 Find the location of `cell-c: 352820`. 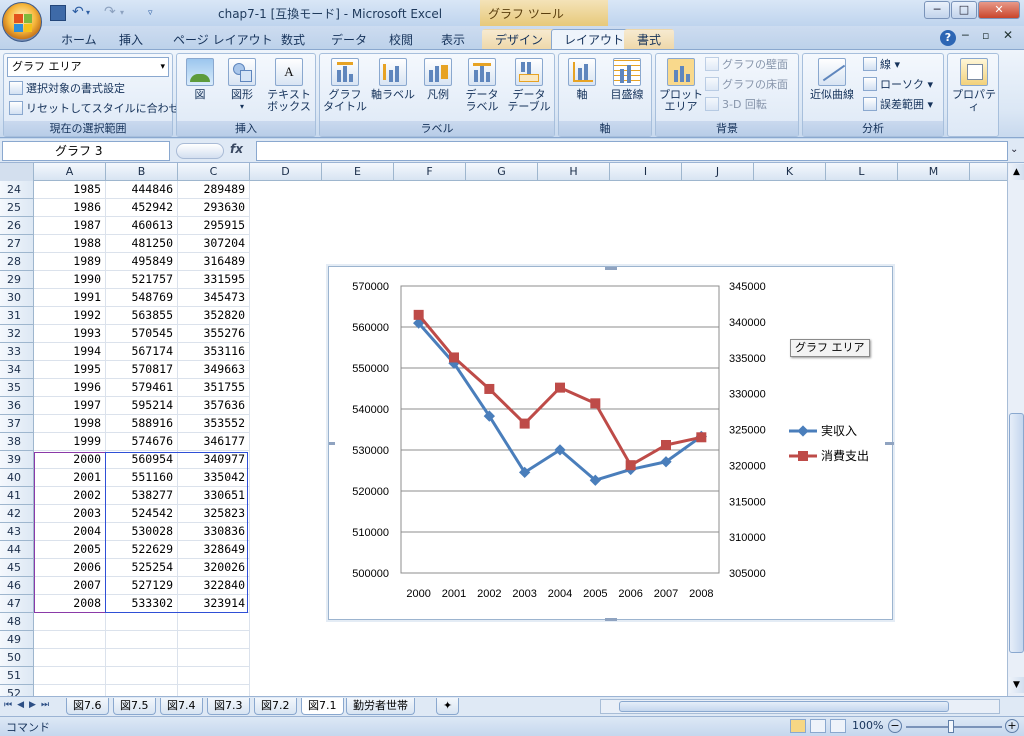

cell-c: 352820 is located at coordinates (214, 316).